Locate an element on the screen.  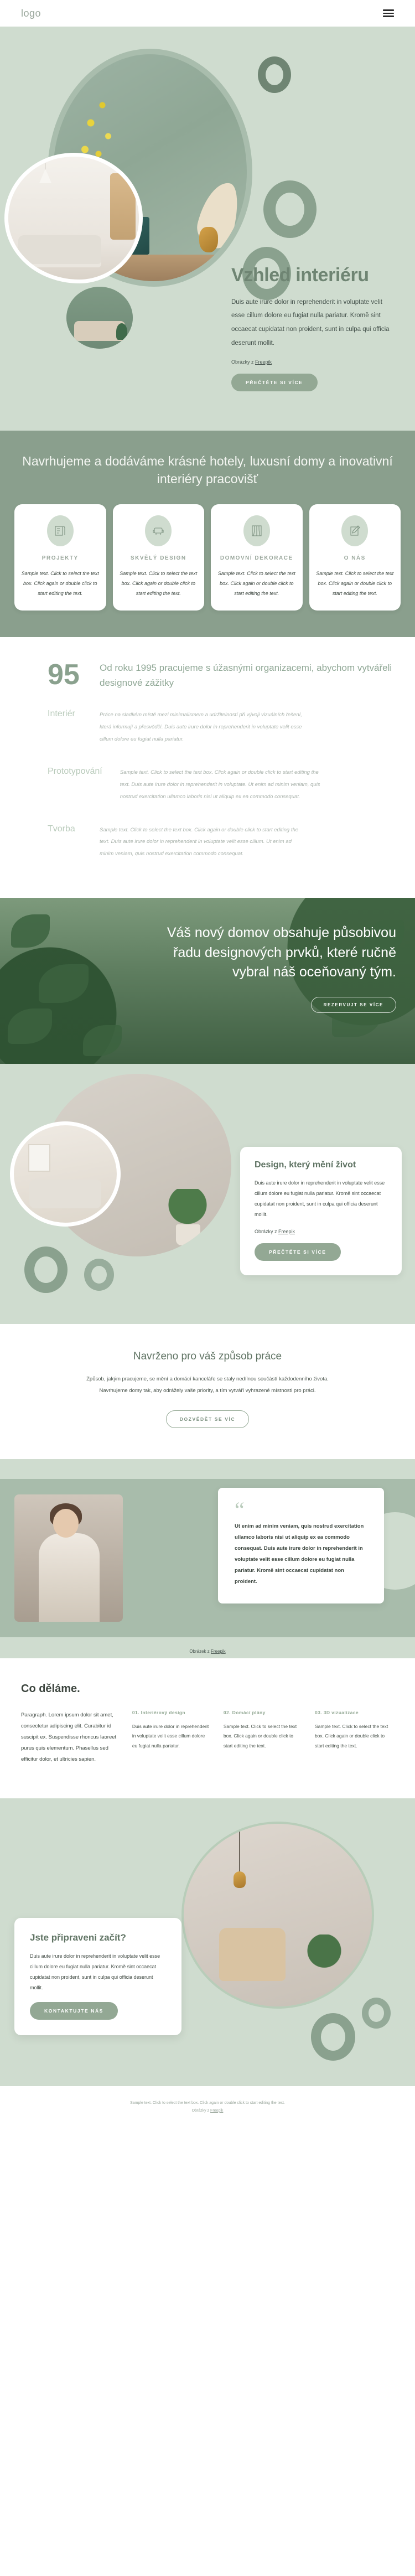
cta-contact-button: KONTAKTUJTE NÁS is located at coordinates (74, 2010).